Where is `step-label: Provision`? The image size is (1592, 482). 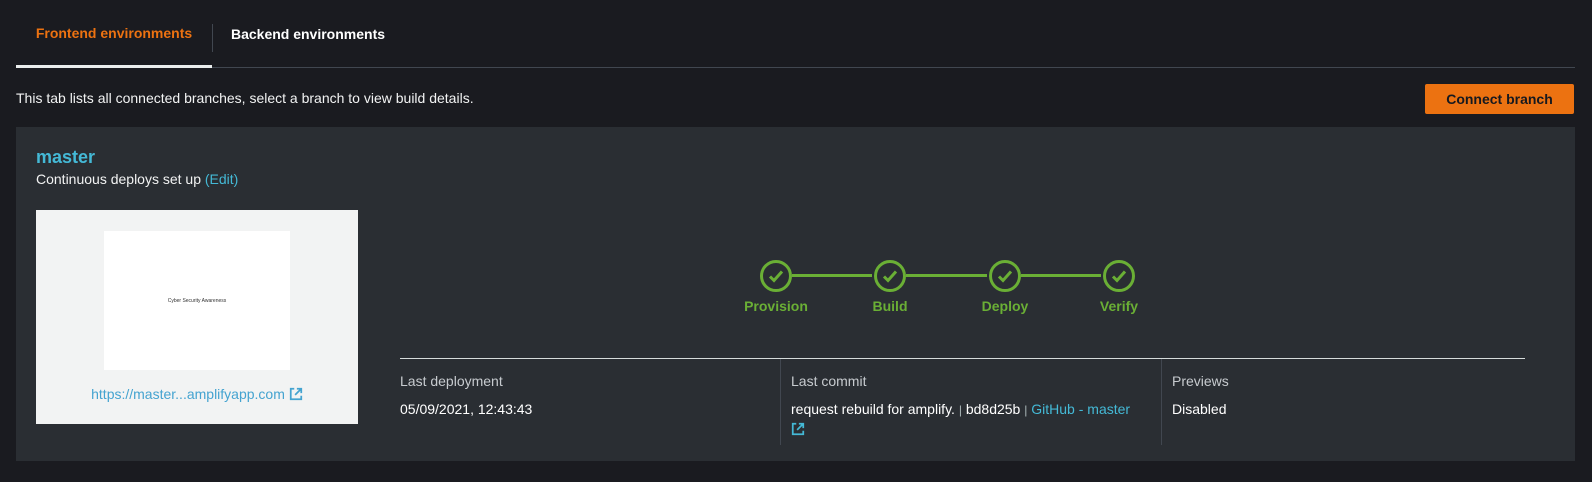
step-label: Provision is located at coordinates (776, 306).